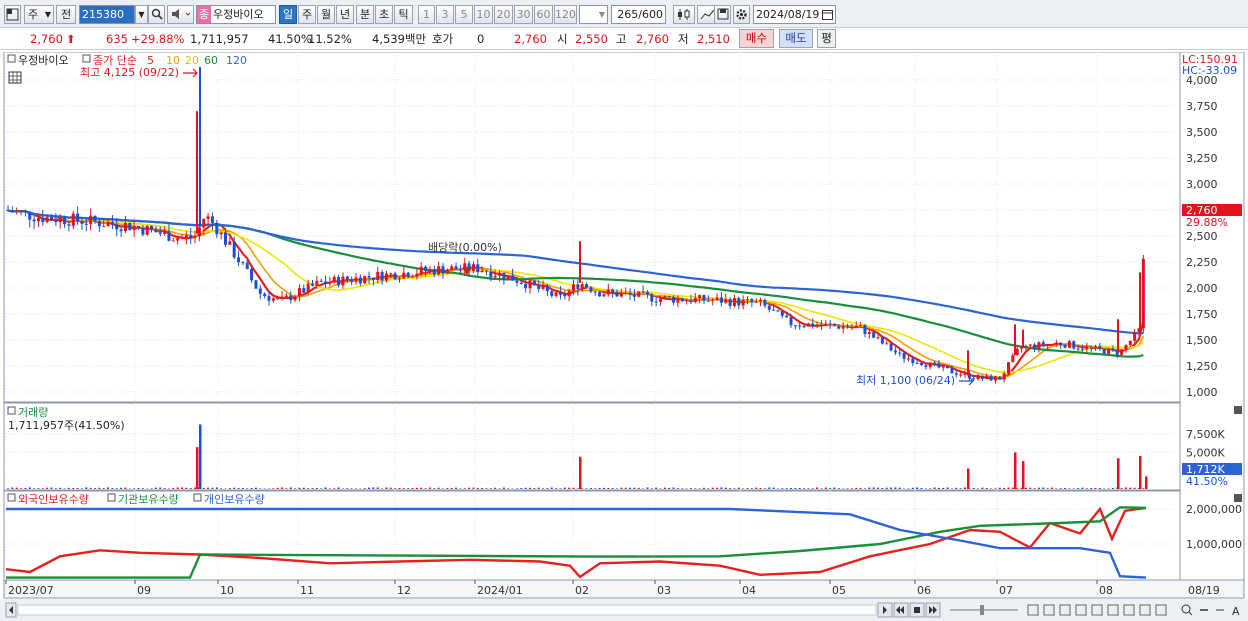 The image size is (1248, 621). I want to click on period-second-button: 초, so click(384, 14).